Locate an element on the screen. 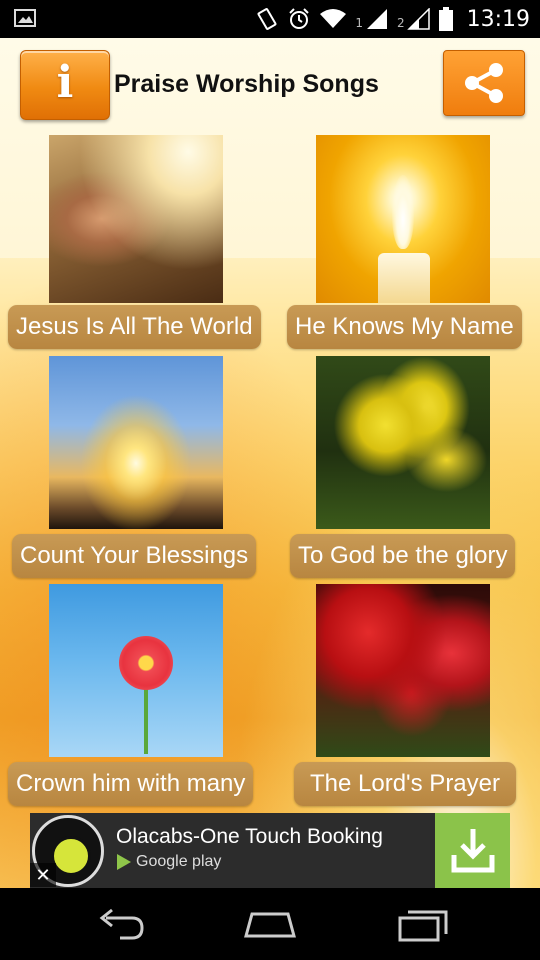  signal-icon-sim1 is located at coordinates (376, 19).